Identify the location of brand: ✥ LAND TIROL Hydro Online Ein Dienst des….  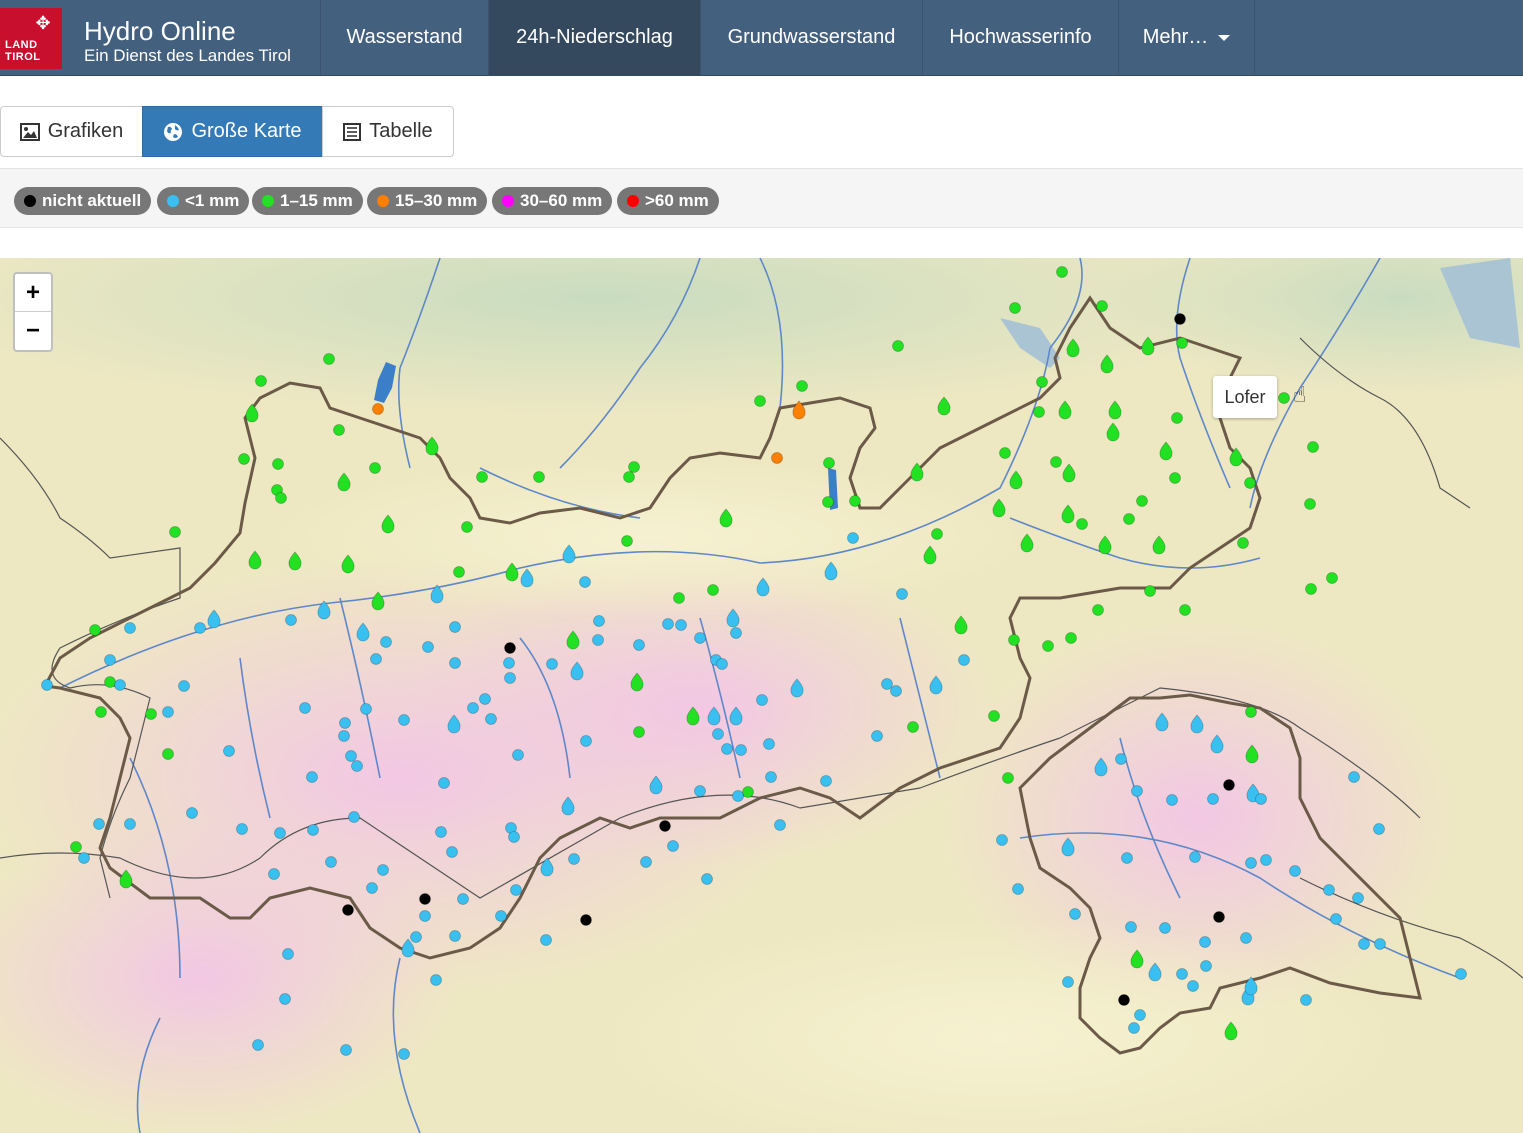
(160, 37).